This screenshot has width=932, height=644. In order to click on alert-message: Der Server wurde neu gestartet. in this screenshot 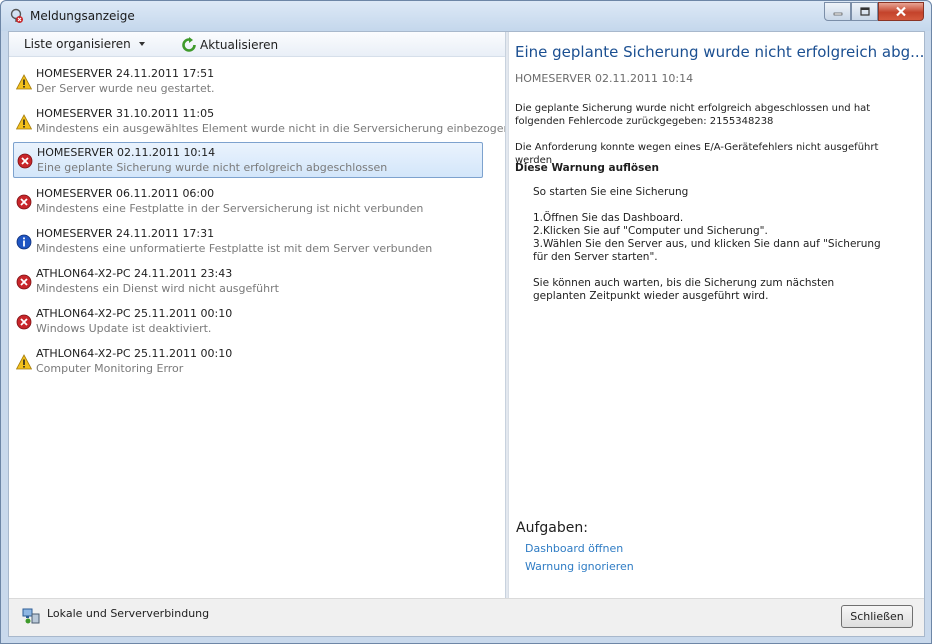, I will do `click(125, 88)`.